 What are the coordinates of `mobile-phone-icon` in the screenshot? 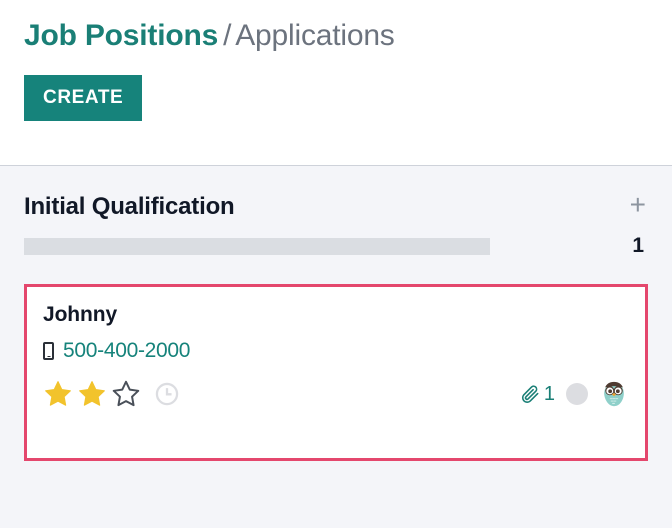 It's located at (48, 351).